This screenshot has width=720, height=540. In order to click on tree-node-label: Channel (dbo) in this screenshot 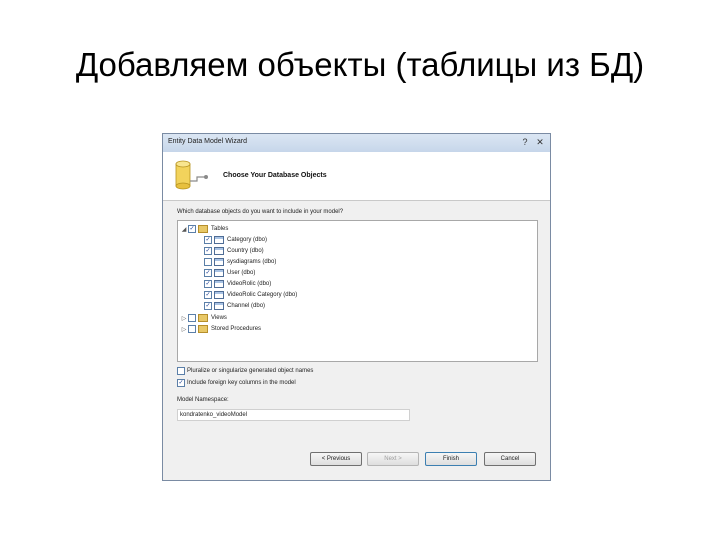, I will do `click(246, 306)`.